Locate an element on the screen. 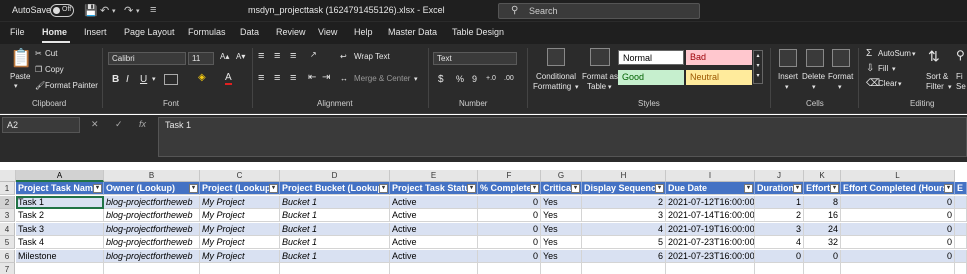 Image resolution: width=967 pixels, height=274 pixels. align-left-icon: ≡ is located at coordinates (261, 78).